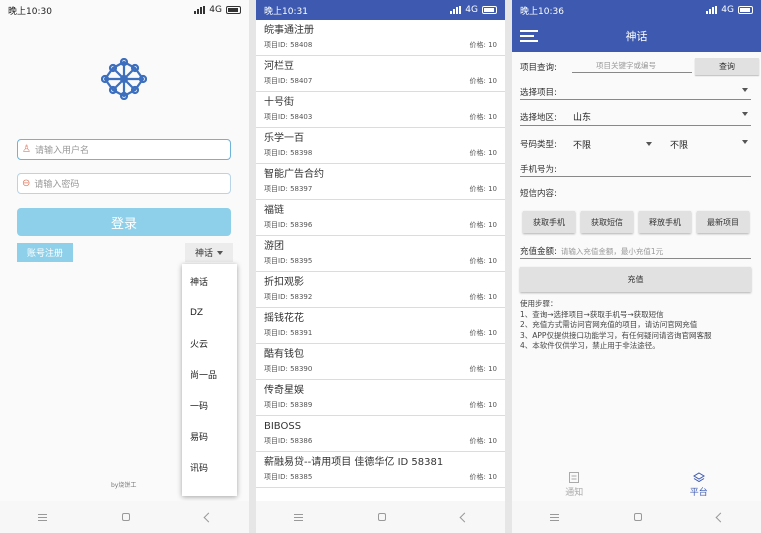 This screenshot has height=533, width=761. What do you see at coordinates (380, 74) in the screenshot?
I see `project-row: 河栏豆 项目ID: 58407 价格: 10` at bounding box center [380, 74].